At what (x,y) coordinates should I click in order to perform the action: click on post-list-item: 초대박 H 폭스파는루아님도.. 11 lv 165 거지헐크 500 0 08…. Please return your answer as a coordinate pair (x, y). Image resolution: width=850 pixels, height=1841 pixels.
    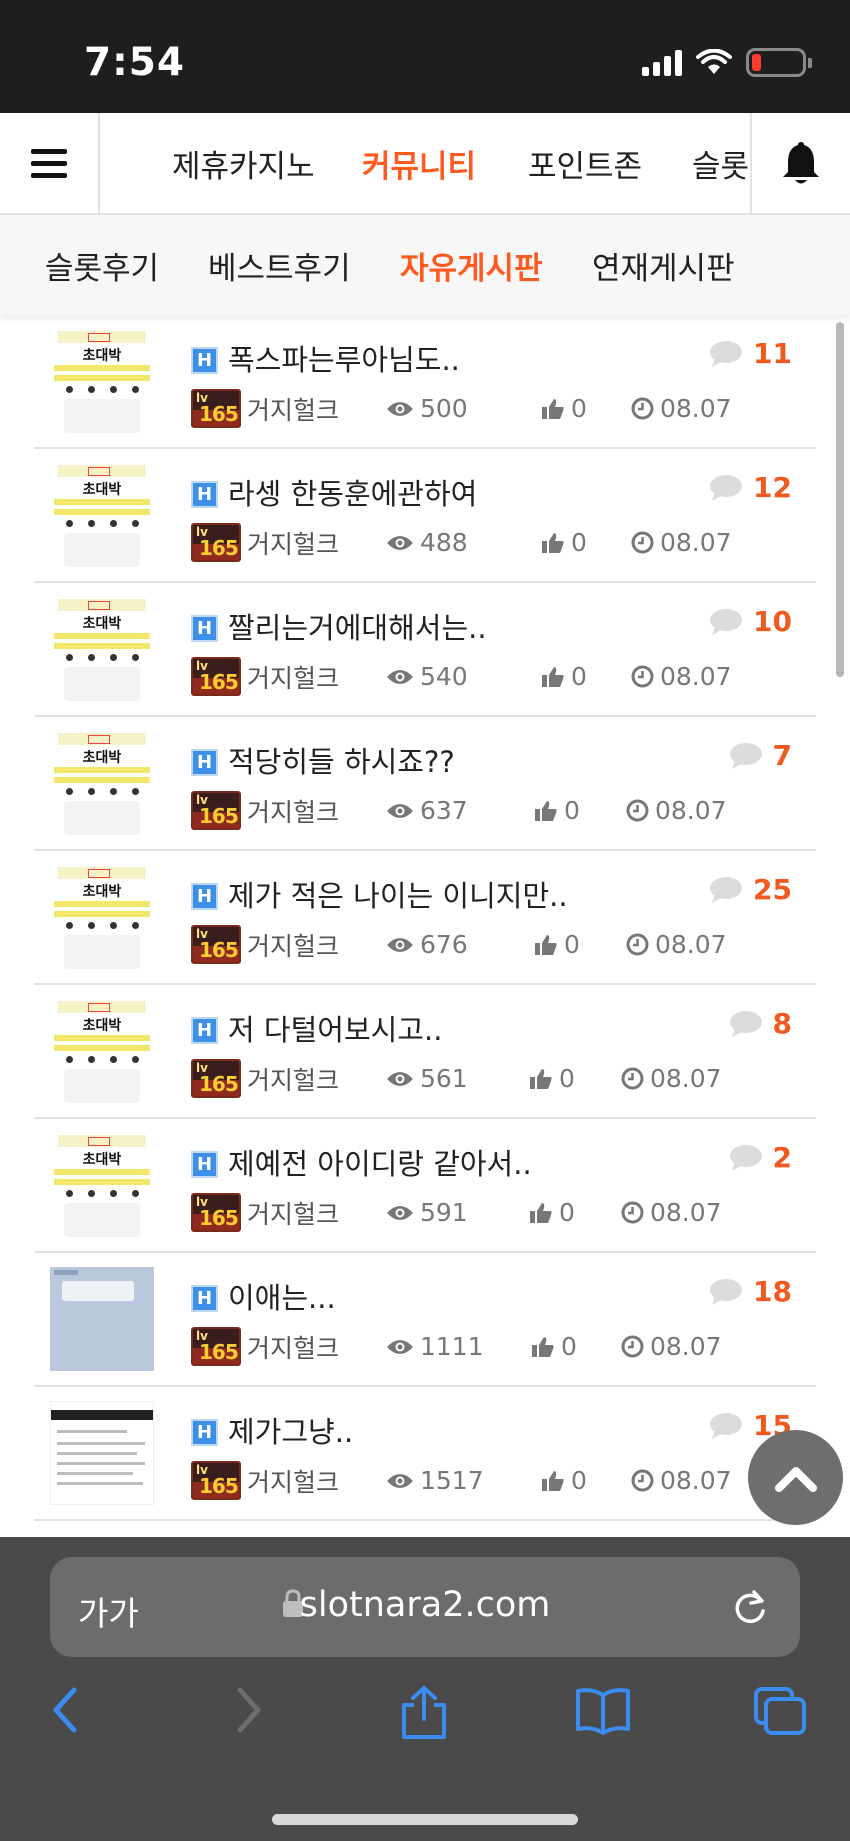
    Looking at the image, I should click on (425, 382).